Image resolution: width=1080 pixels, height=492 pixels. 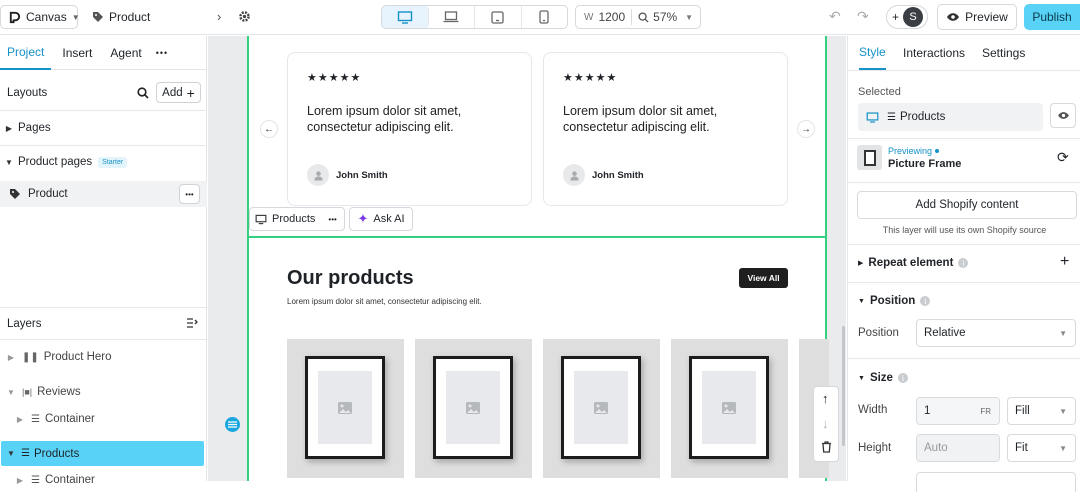 What do you see at coordinates (30, 357) in the screenshot?
I see `columns-icon: ❚❚` at bounding box center [30, 357].